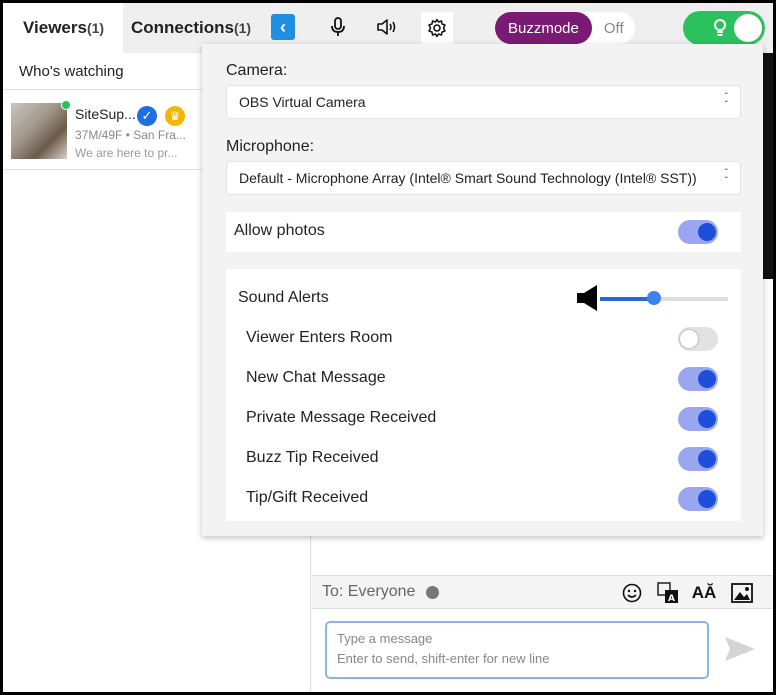  What do you see at coordinates (270, 146) in the screenshot?
I see `microphone-label: Microphone:` at bounding box center [270, 146].